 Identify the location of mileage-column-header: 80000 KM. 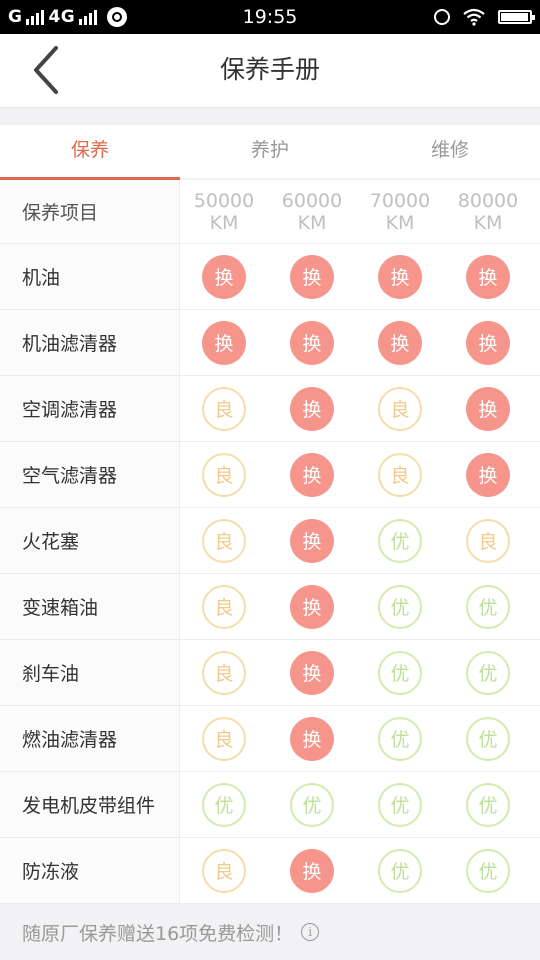
(488, 211).